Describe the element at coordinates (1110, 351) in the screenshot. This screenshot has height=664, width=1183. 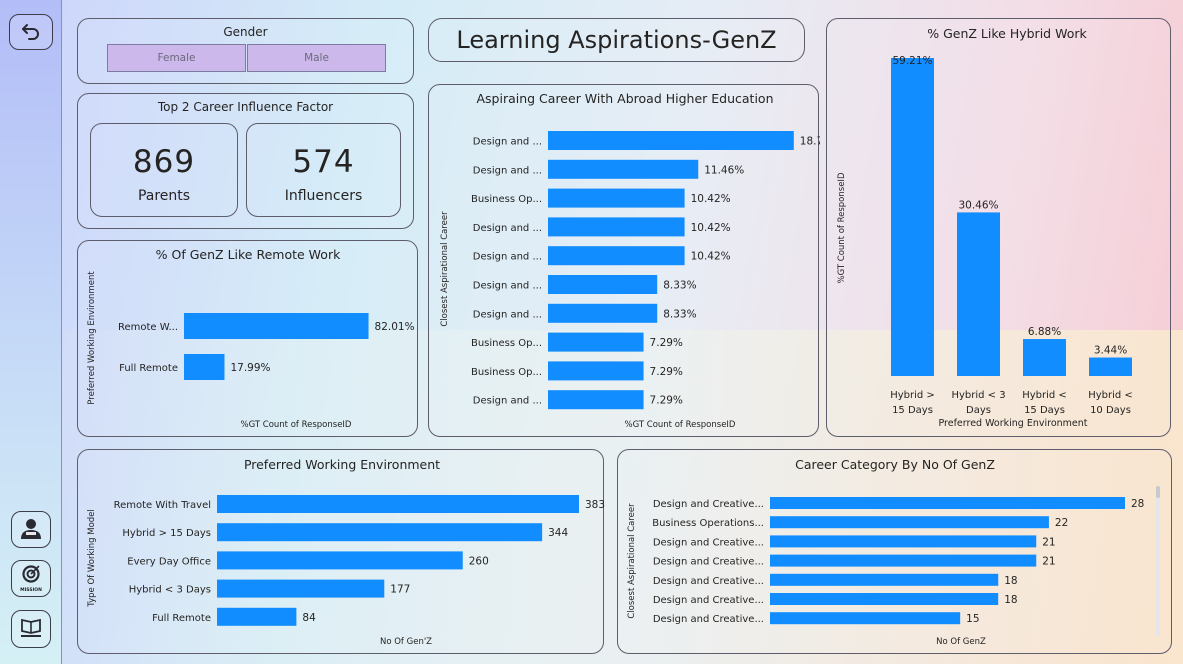
I see `data-label: 3.44%` at that location.